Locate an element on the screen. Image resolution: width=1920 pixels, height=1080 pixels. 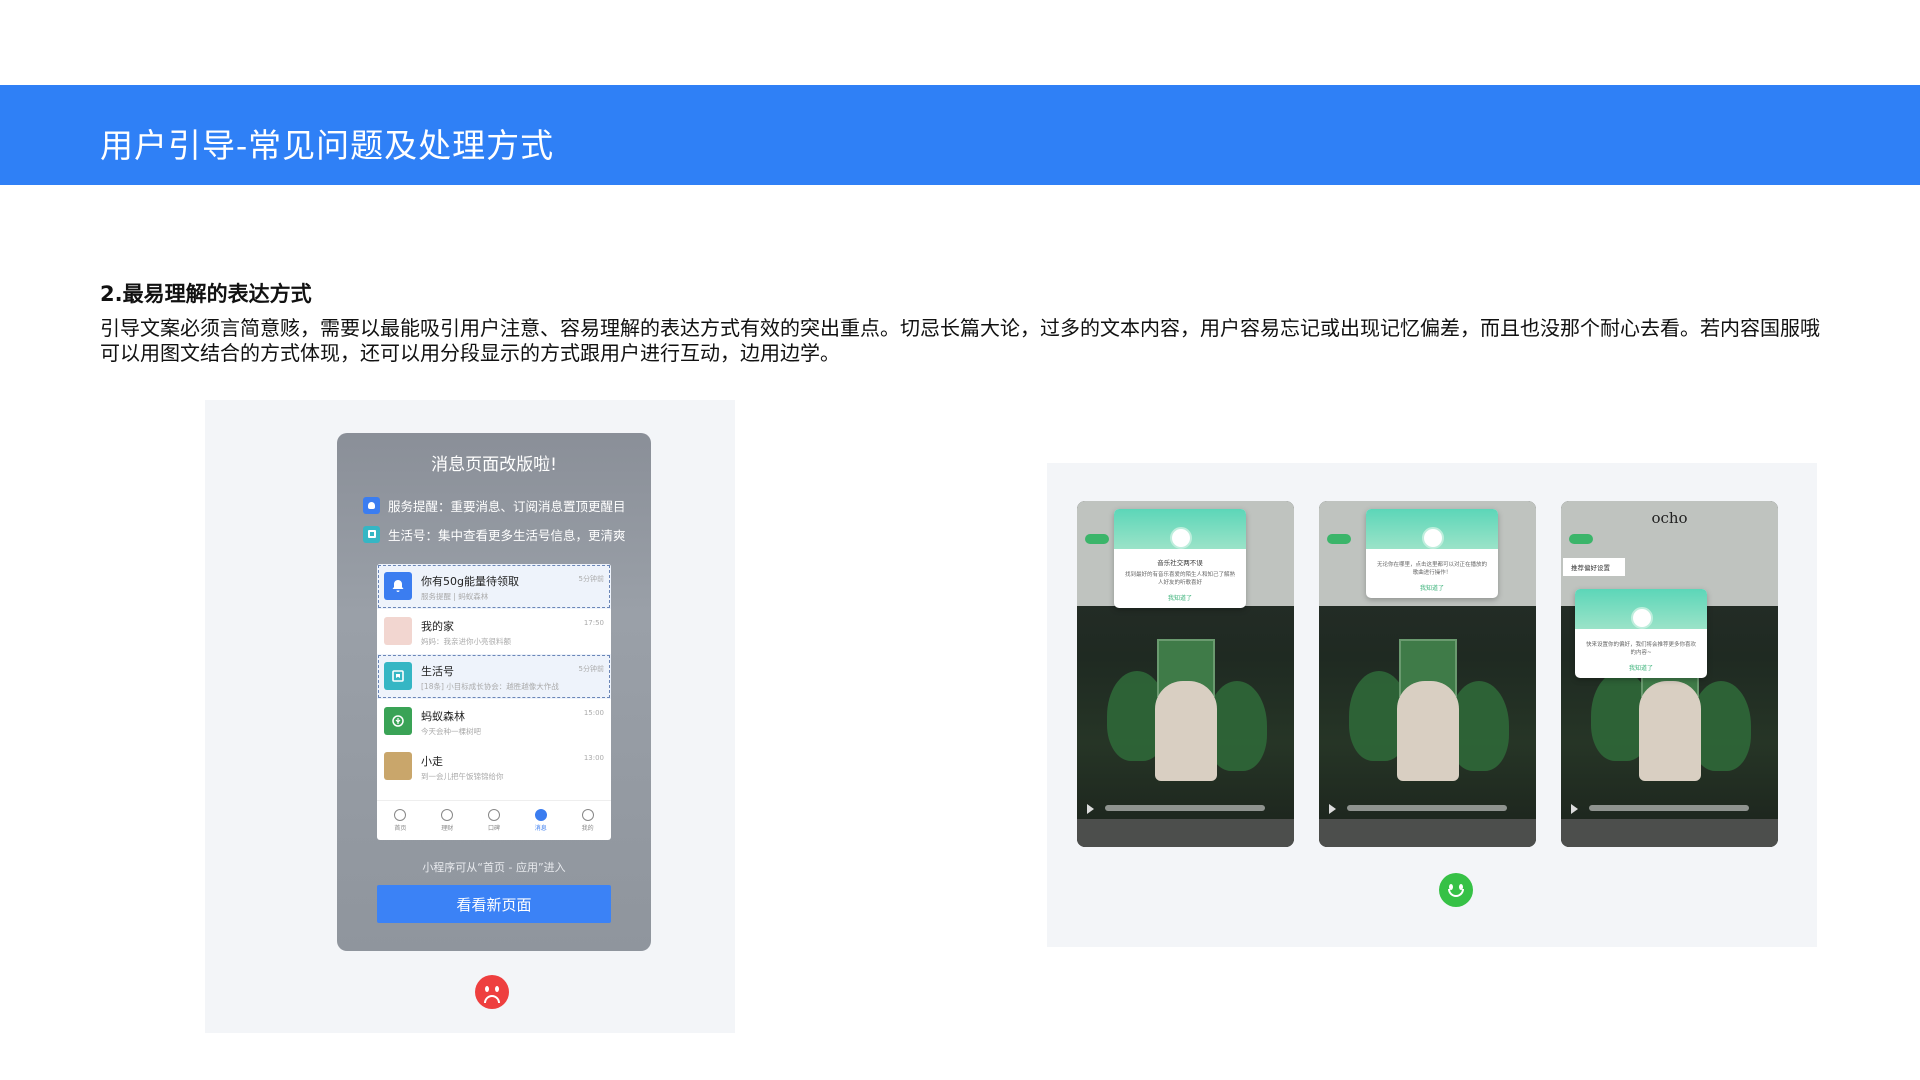
header-banner: 用户引导-常见问题及处理方式 is located at coordinates (960, 135).